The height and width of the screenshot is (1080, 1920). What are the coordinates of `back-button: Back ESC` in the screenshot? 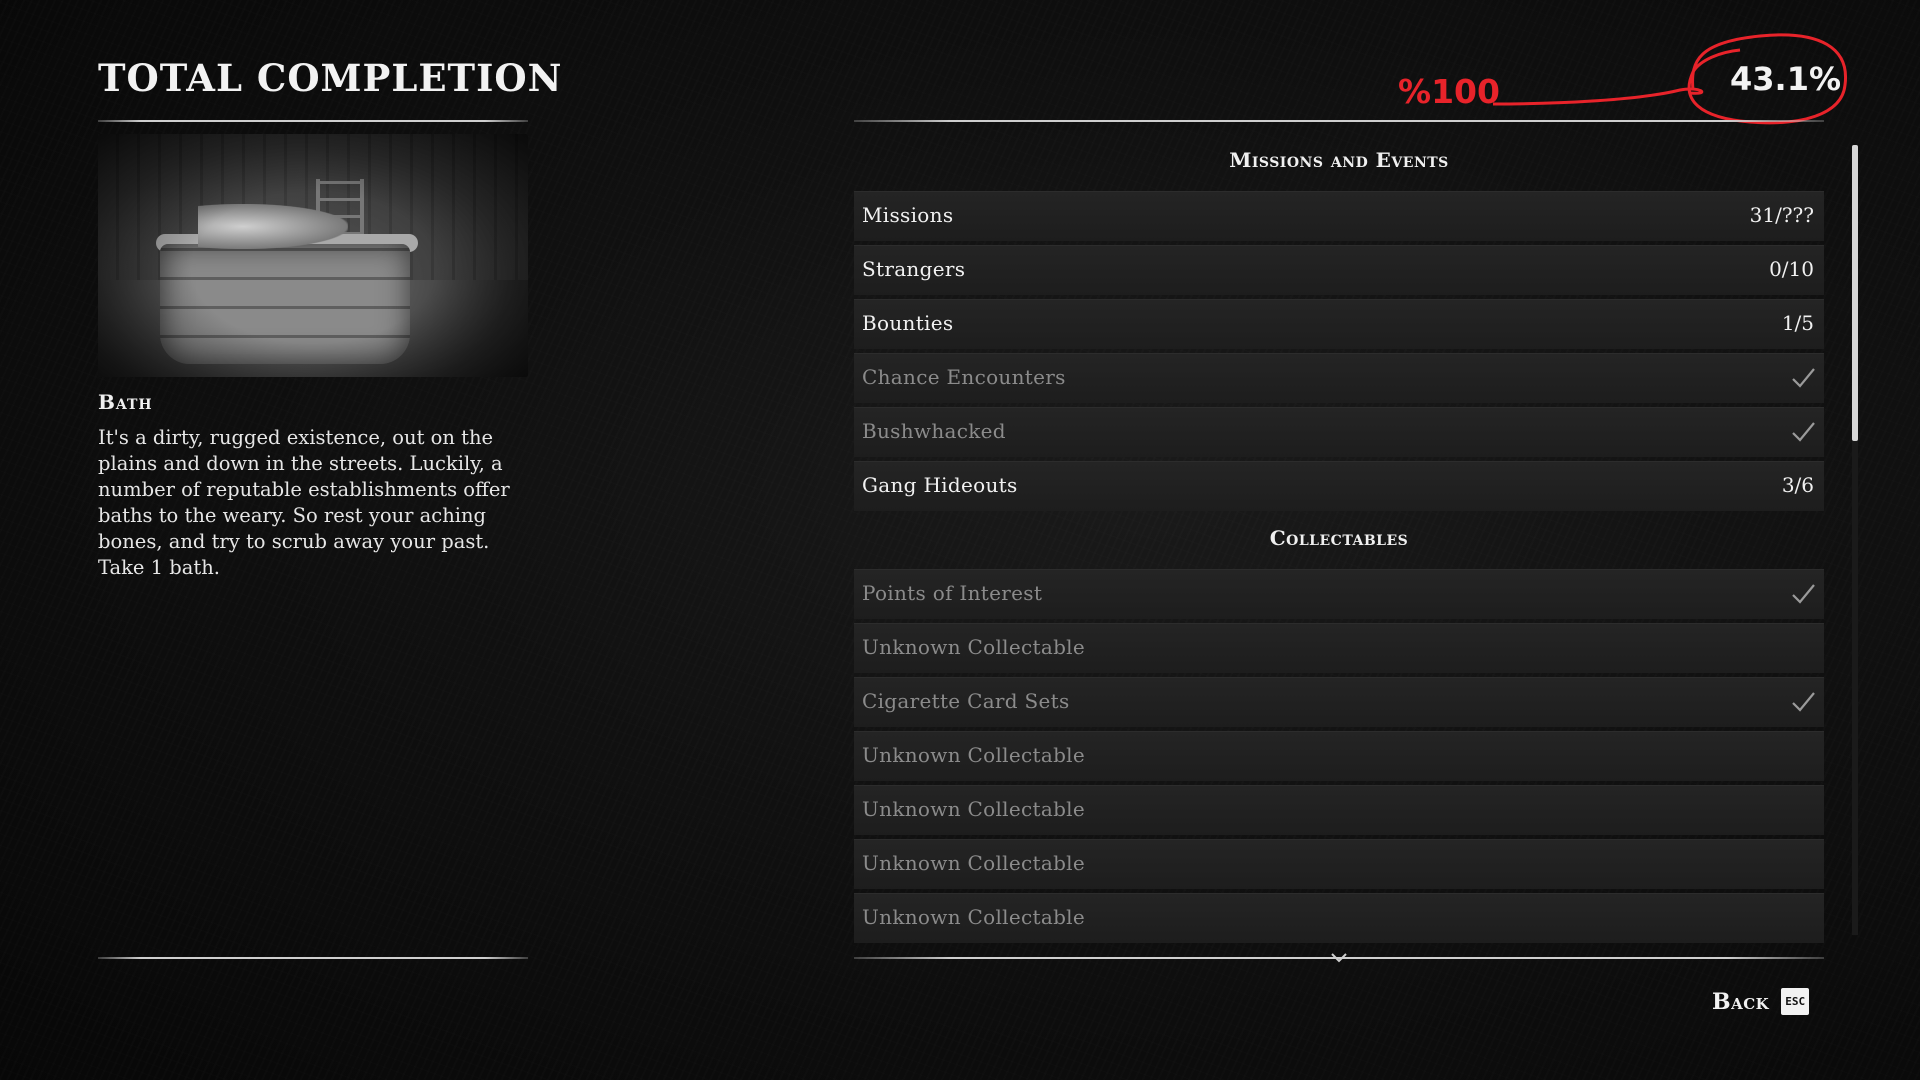 It's located at (1761, 1001).